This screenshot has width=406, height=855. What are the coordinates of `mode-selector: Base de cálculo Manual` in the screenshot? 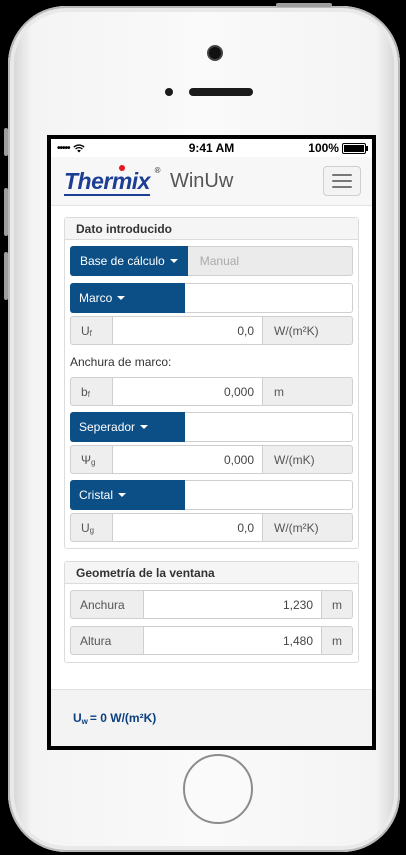 It's located at (211, 261).